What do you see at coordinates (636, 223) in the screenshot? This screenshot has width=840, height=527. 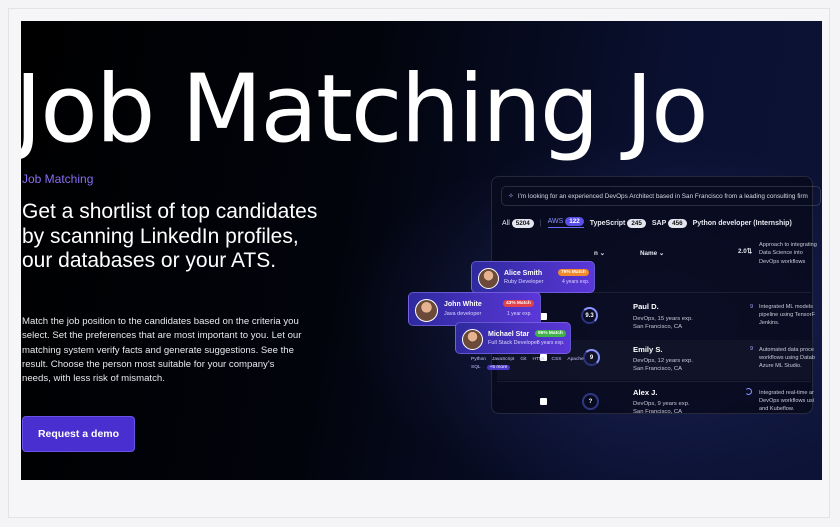 I see `tab-typescript-count: 245` at bounding box center [636, 223].